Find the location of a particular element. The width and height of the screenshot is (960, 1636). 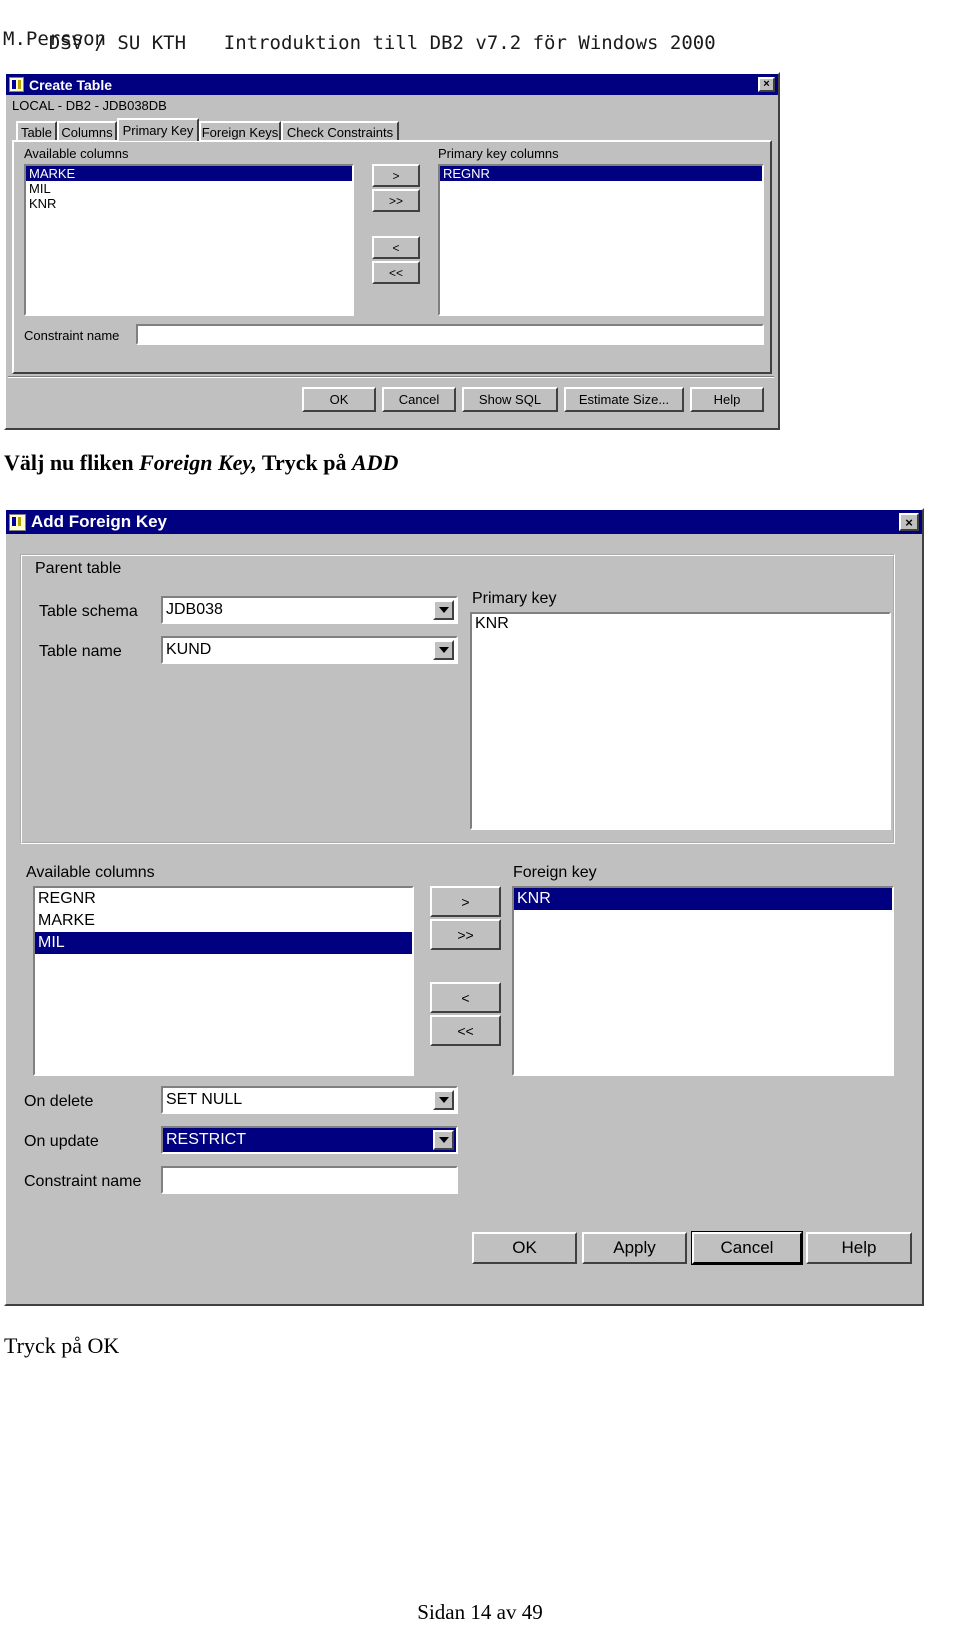

on-delete-label: On delete is located at coordinates (59, 1101).